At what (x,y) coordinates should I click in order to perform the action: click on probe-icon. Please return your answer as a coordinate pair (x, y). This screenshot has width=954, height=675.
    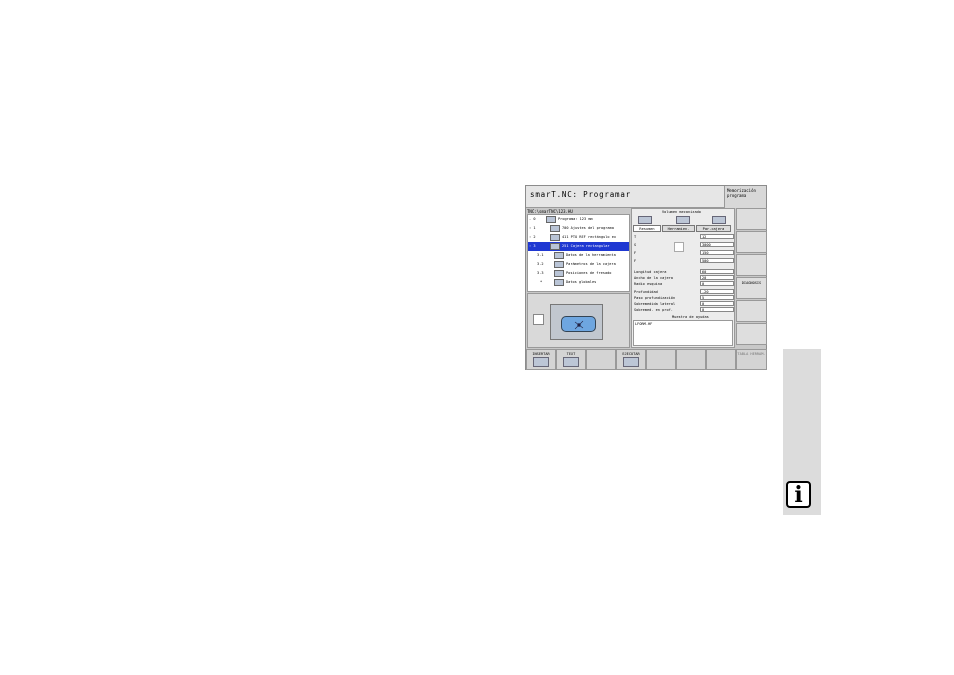
    Looking at the image, I should click on (555, 237).